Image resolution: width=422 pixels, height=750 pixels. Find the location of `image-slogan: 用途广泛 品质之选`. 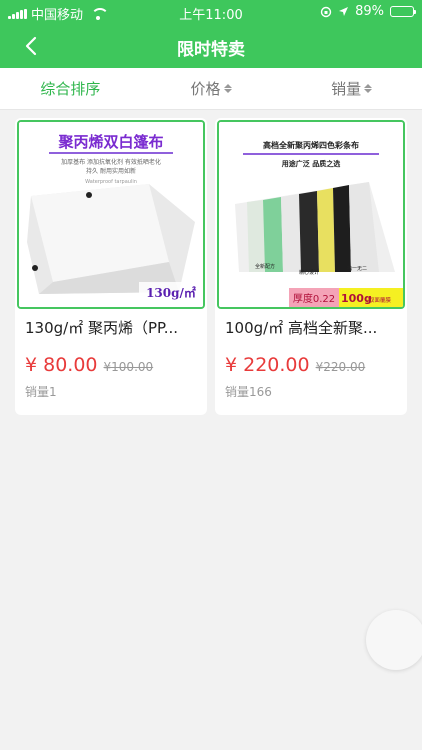

image-slogan: 用途广泛 品质之选 is located at coordinates (311, 163).